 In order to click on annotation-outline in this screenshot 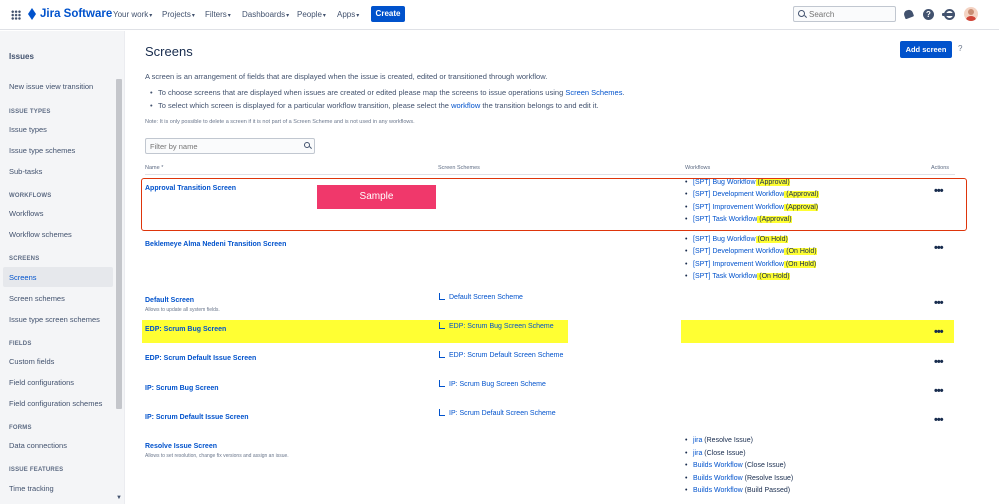, I will do `click(554, 204)`.